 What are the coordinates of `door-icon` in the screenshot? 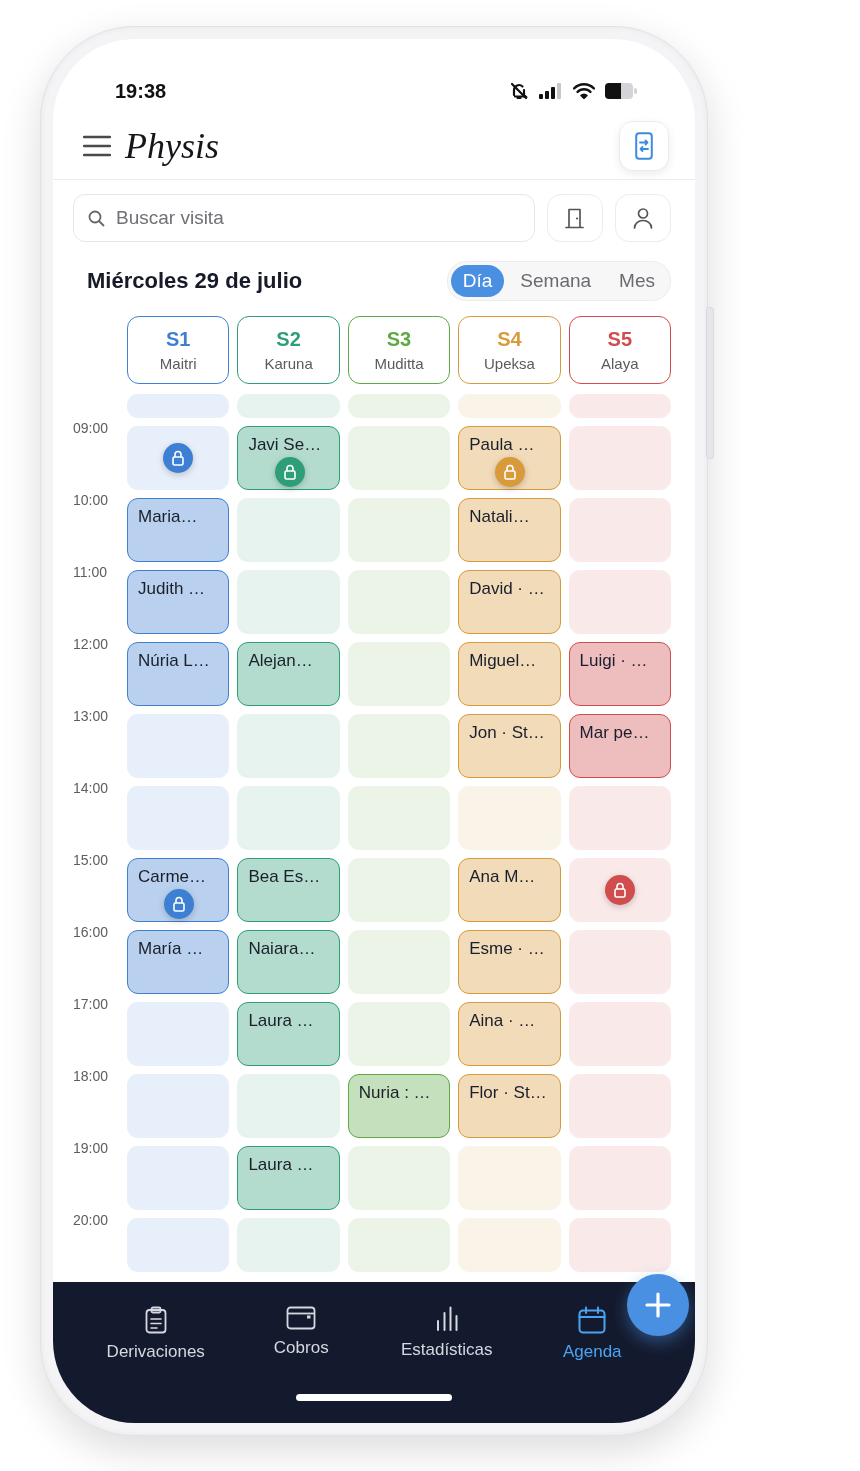 It's located at (575, 218).